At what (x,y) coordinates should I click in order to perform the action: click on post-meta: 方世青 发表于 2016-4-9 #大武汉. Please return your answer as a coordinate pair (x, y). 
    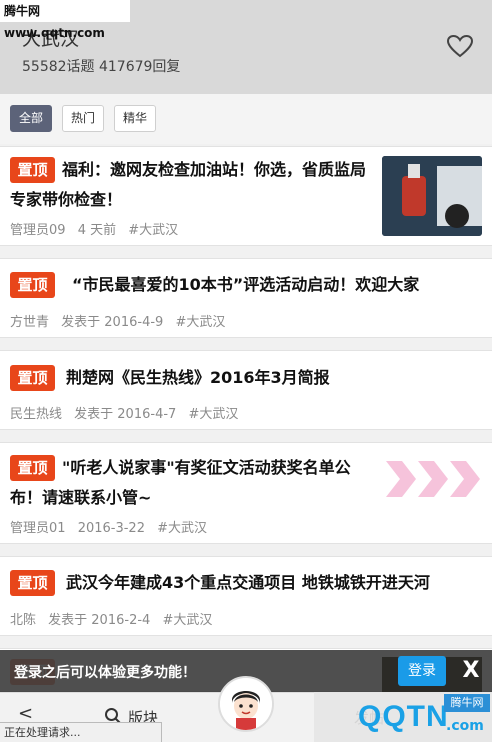
    Looking at the image, I should click on (121, 320).